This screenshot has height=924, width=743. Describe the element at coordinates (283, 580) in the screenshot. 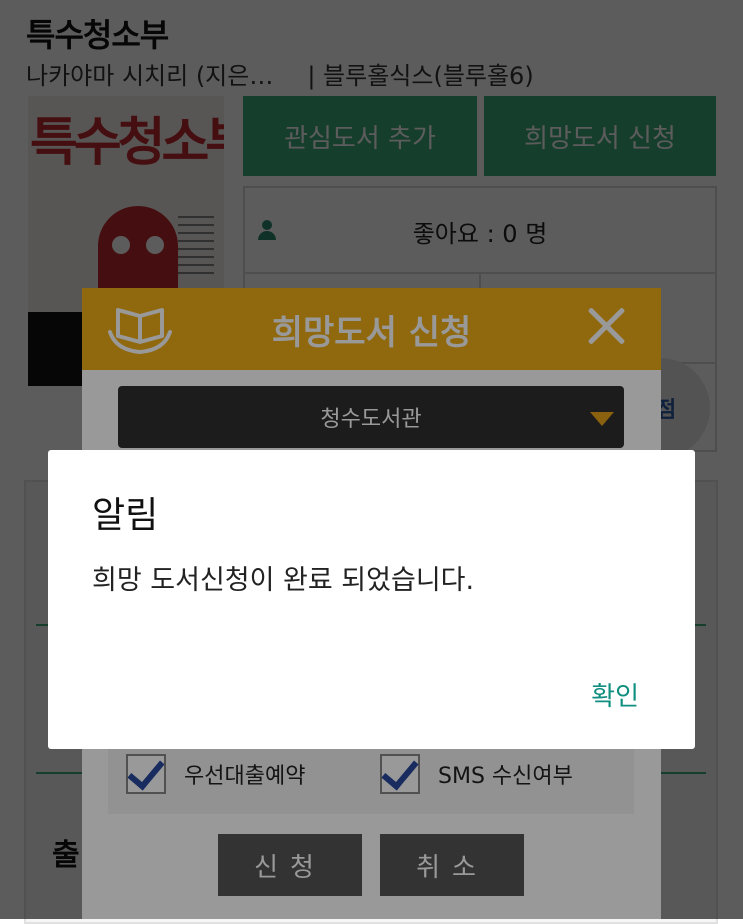

I see `alert-message: 희망 도서신청이 완료 되었습니다.` at that location.